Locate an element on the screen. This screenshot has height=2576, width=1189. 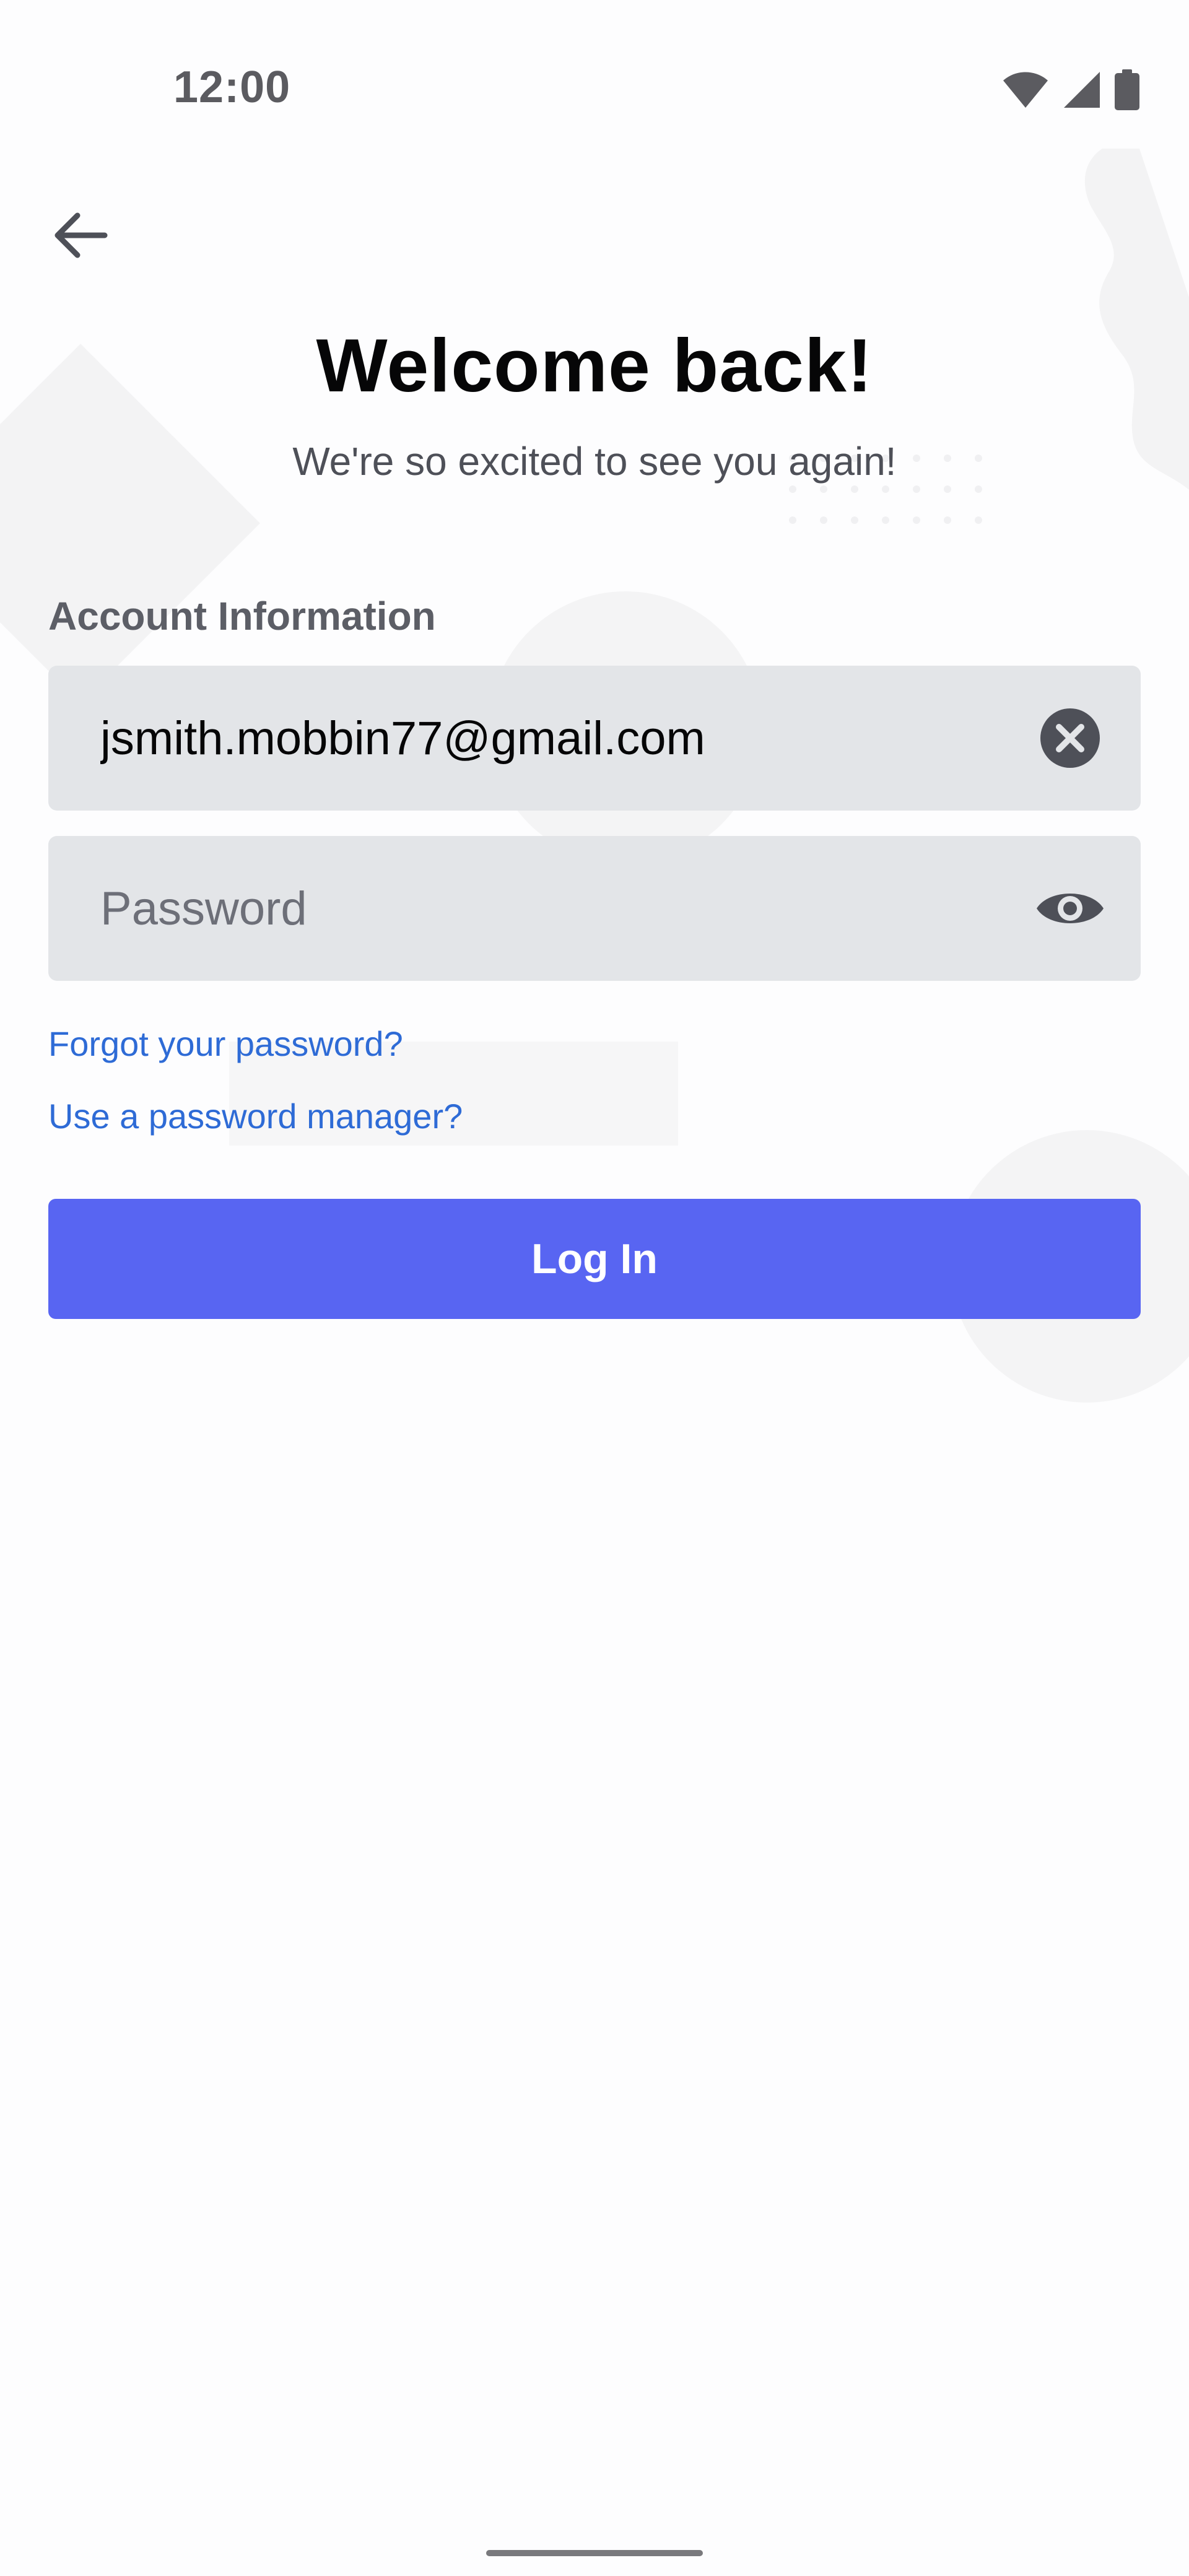
email-field-value: jsmith.mobbin77@gmail.com is located at coordinates (567, 738).